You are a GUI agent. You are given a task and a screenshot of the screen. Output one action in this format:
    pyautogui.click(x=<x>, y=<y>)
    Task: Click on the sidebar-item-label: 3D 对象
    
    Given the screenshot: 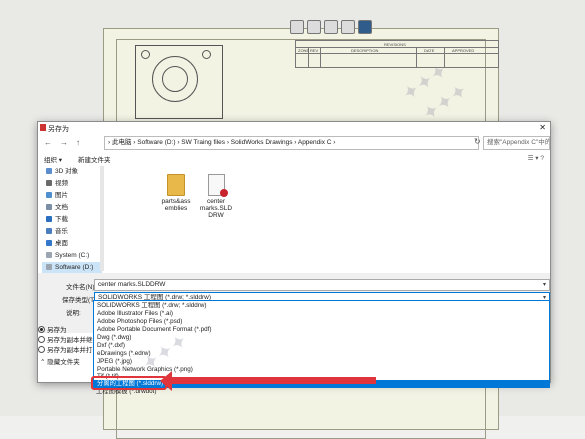 What is the action you would take?
    pyautogui.click(x=67, y=171)
    